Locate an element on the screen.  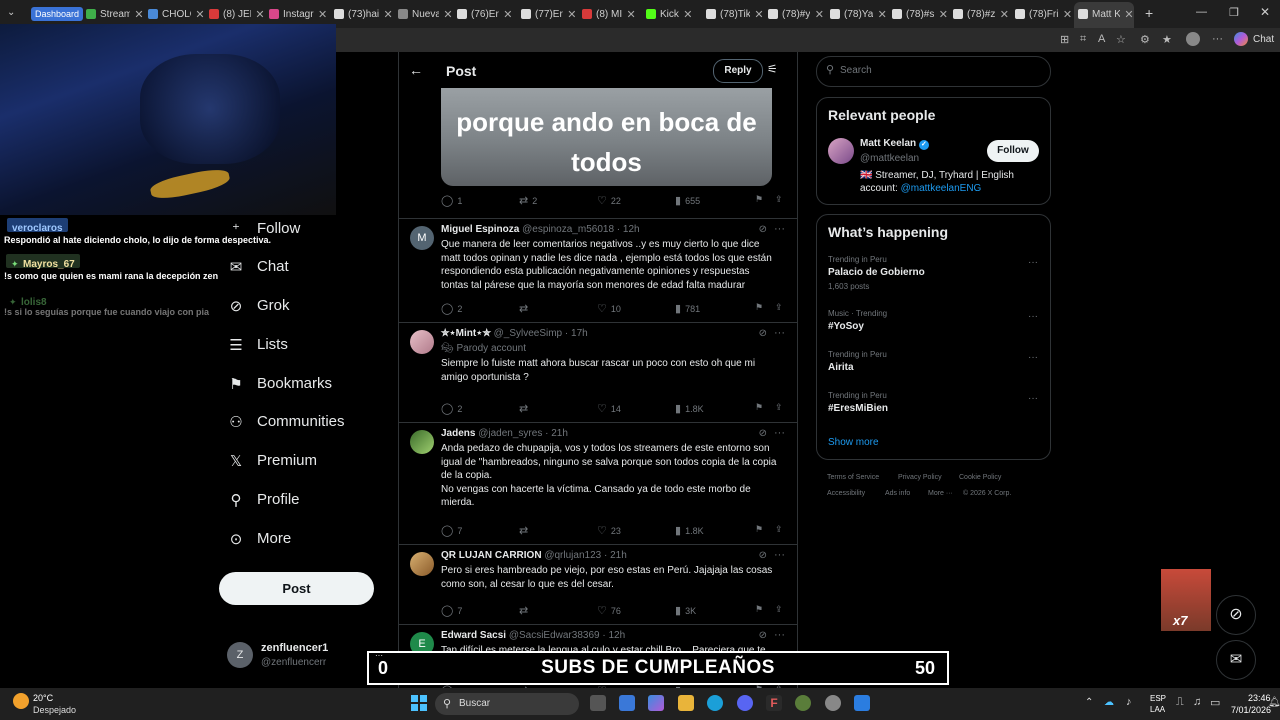
notification-bell-icon: 🔔︎ is located at coordinates (1274, 702).